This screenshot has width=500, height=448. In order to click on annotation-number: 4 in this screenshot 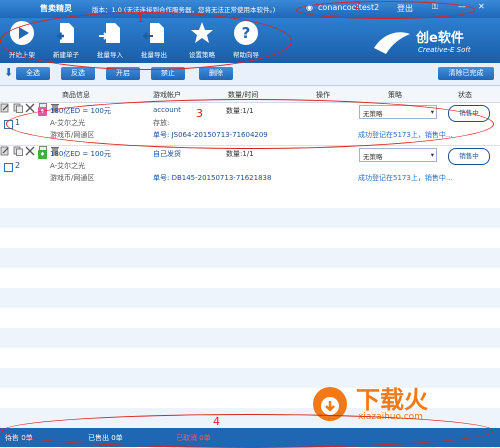, I will do `click(216, 421)`.